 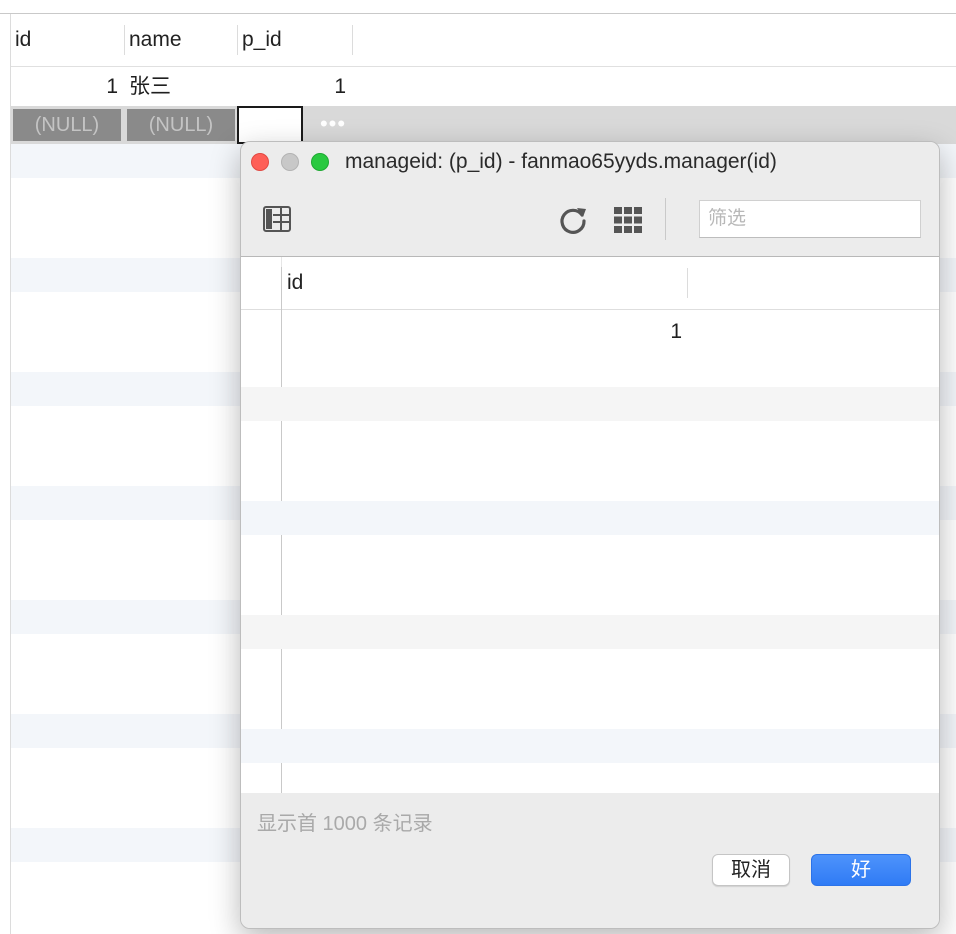 What do you see at coordinates (345, 824) in the screenshot?
I see `record-limit-note: 显示首 1000 条记录` at bounding box center [345, 824].